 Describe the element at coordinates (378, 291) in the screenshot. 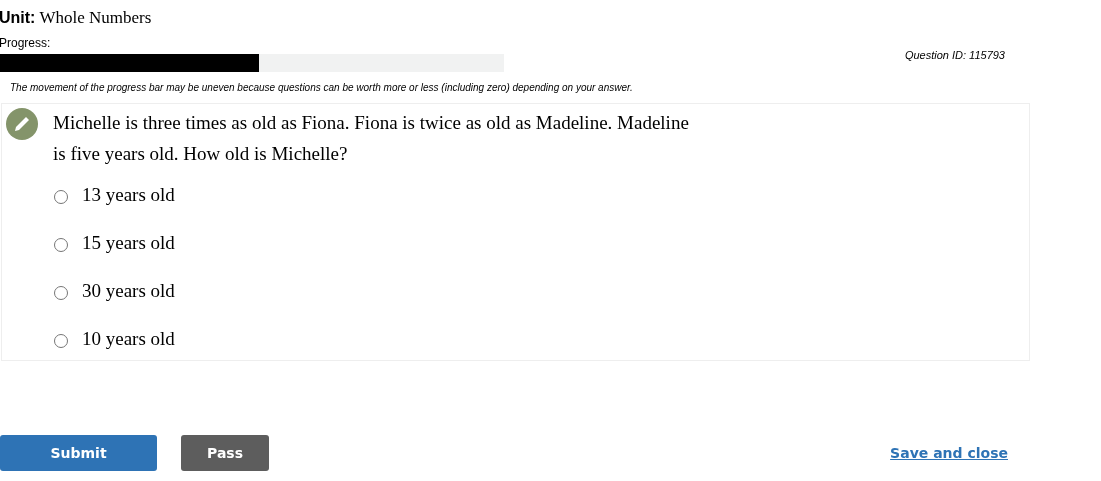

I see `answer-option: 30 years old` at that location.